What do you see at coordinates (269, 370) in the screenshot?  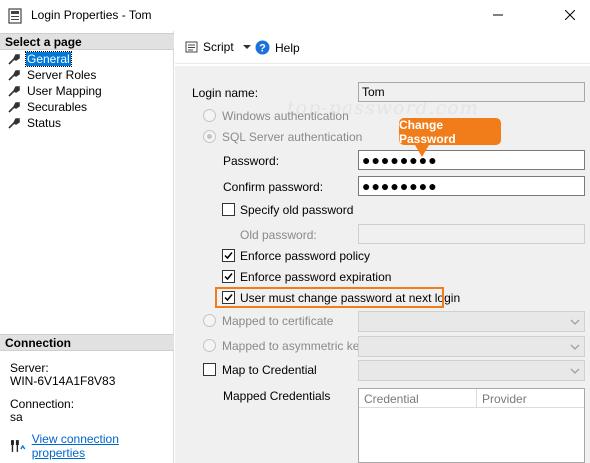 I see `map-credential-label: Map to Credential` at bounding box center [269, 370].